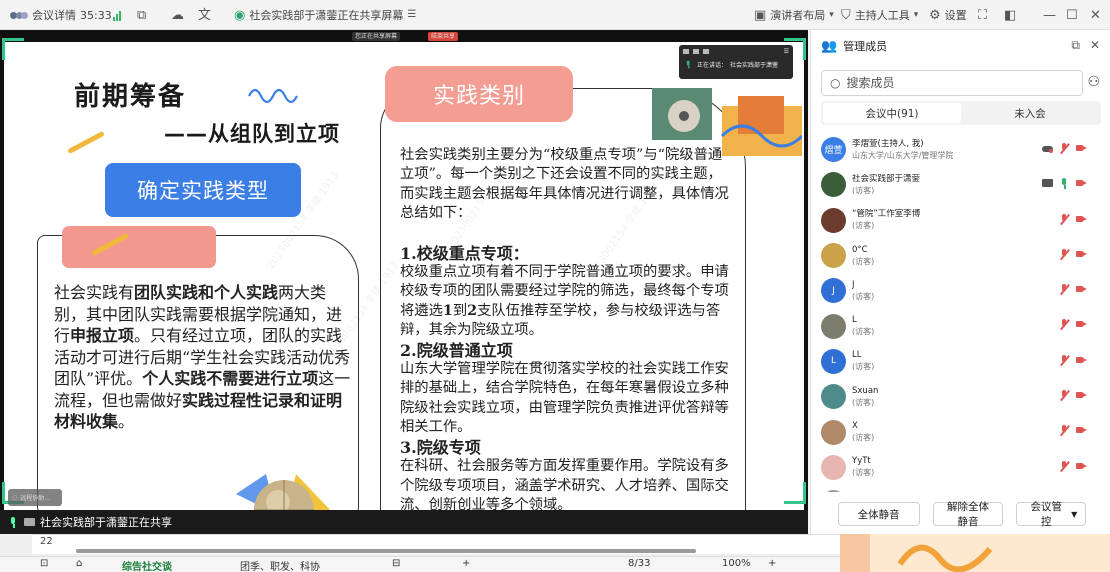  What do you see at coordinates (960, 290) in the screenshot?
I see `member-row: J J (访客)` at bounding box center [960, 290].